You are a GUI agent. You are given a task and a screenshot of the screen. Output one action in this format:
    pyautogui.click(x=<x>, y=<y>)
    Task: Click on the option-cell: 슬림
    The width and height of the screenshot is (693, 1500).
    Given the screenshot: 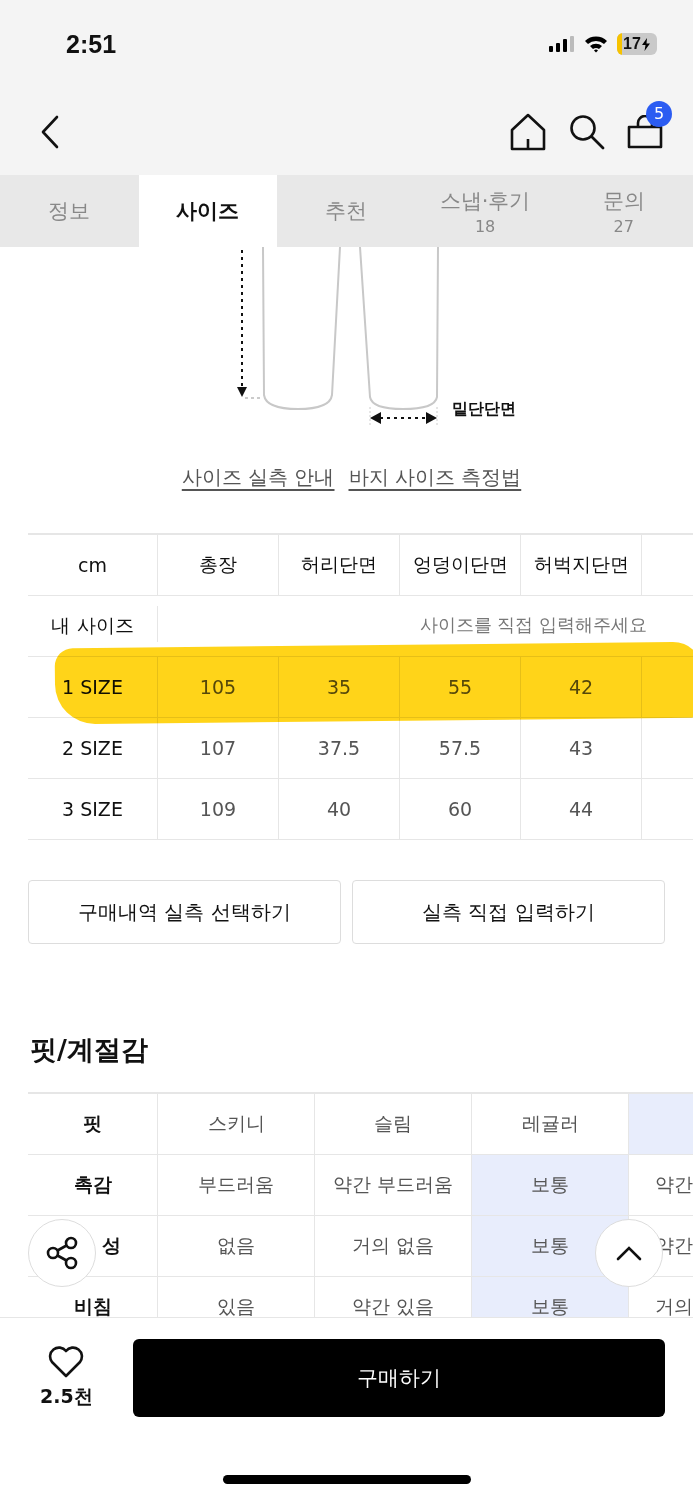 What is the action you would take?
    pyautogui.click(x=392, y=1124)
    